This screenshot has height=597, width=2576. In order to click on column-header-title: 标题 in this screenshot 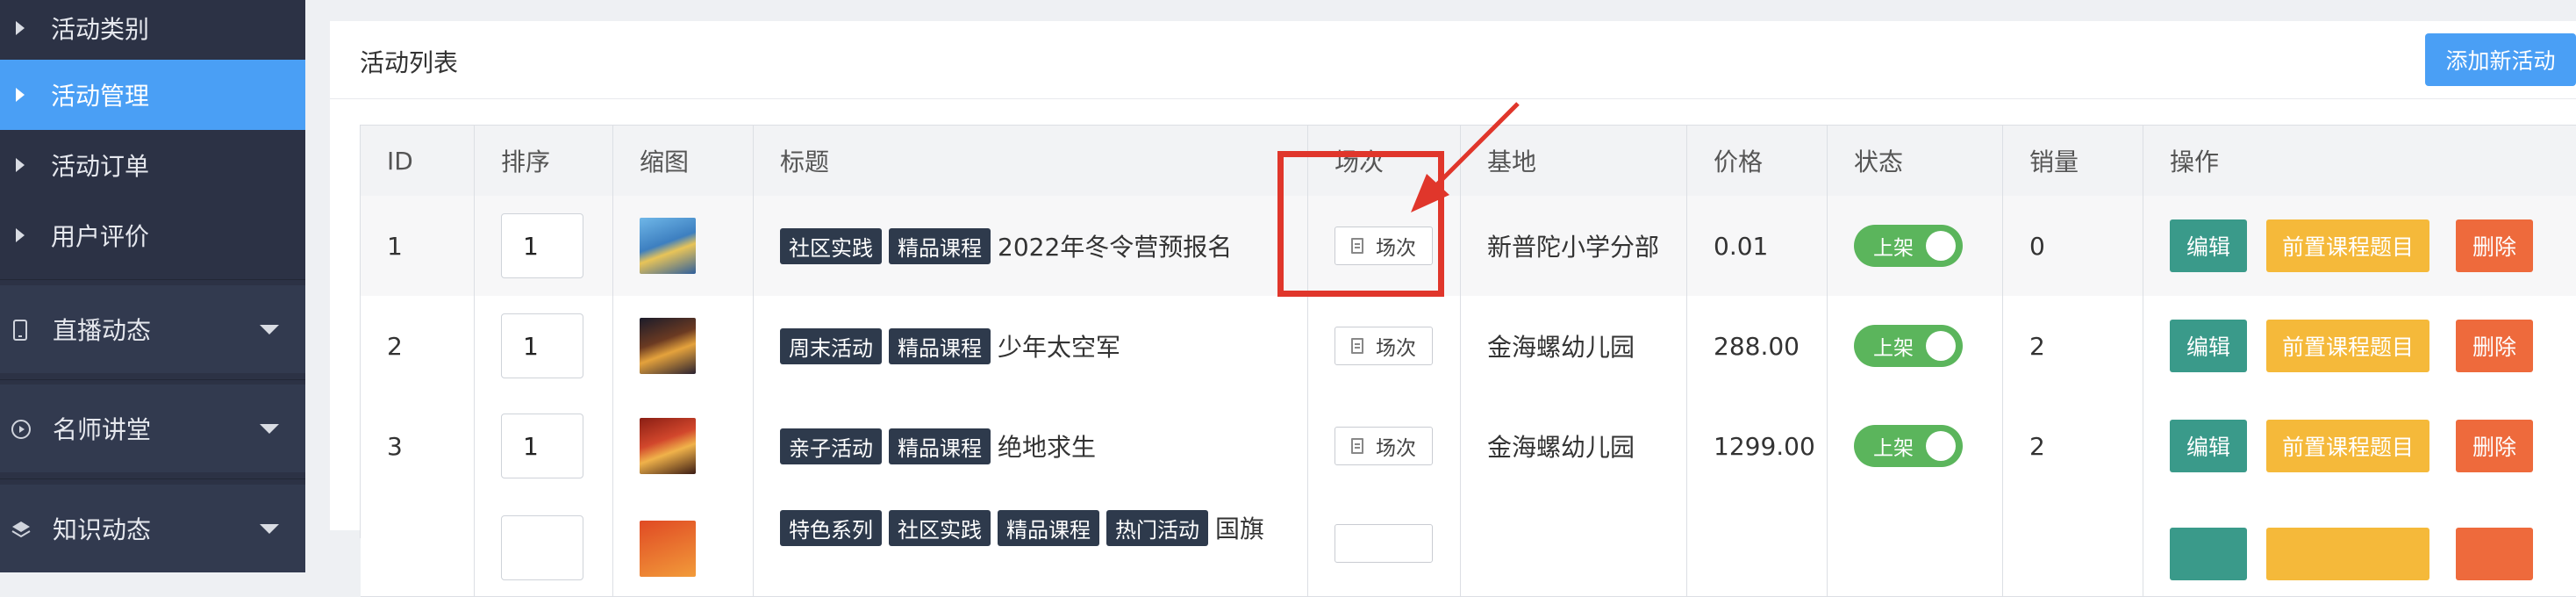, I will do `click(1031, 161)`.